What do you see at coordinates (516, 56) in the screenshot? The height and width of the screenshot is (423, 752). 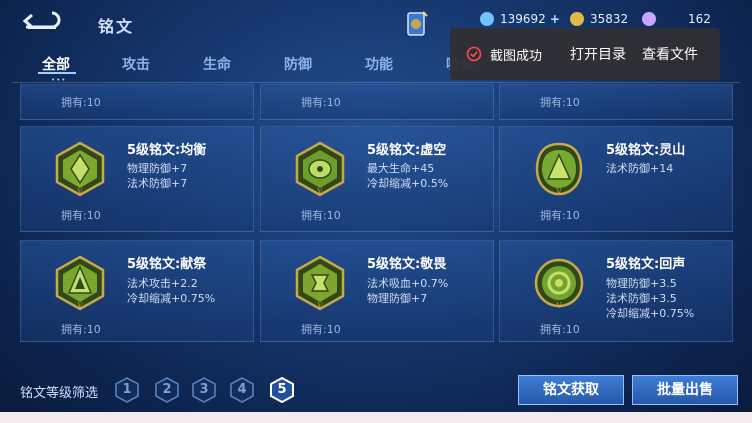 I see `toast-message: 截图成功` at bounding box center [516, 56].